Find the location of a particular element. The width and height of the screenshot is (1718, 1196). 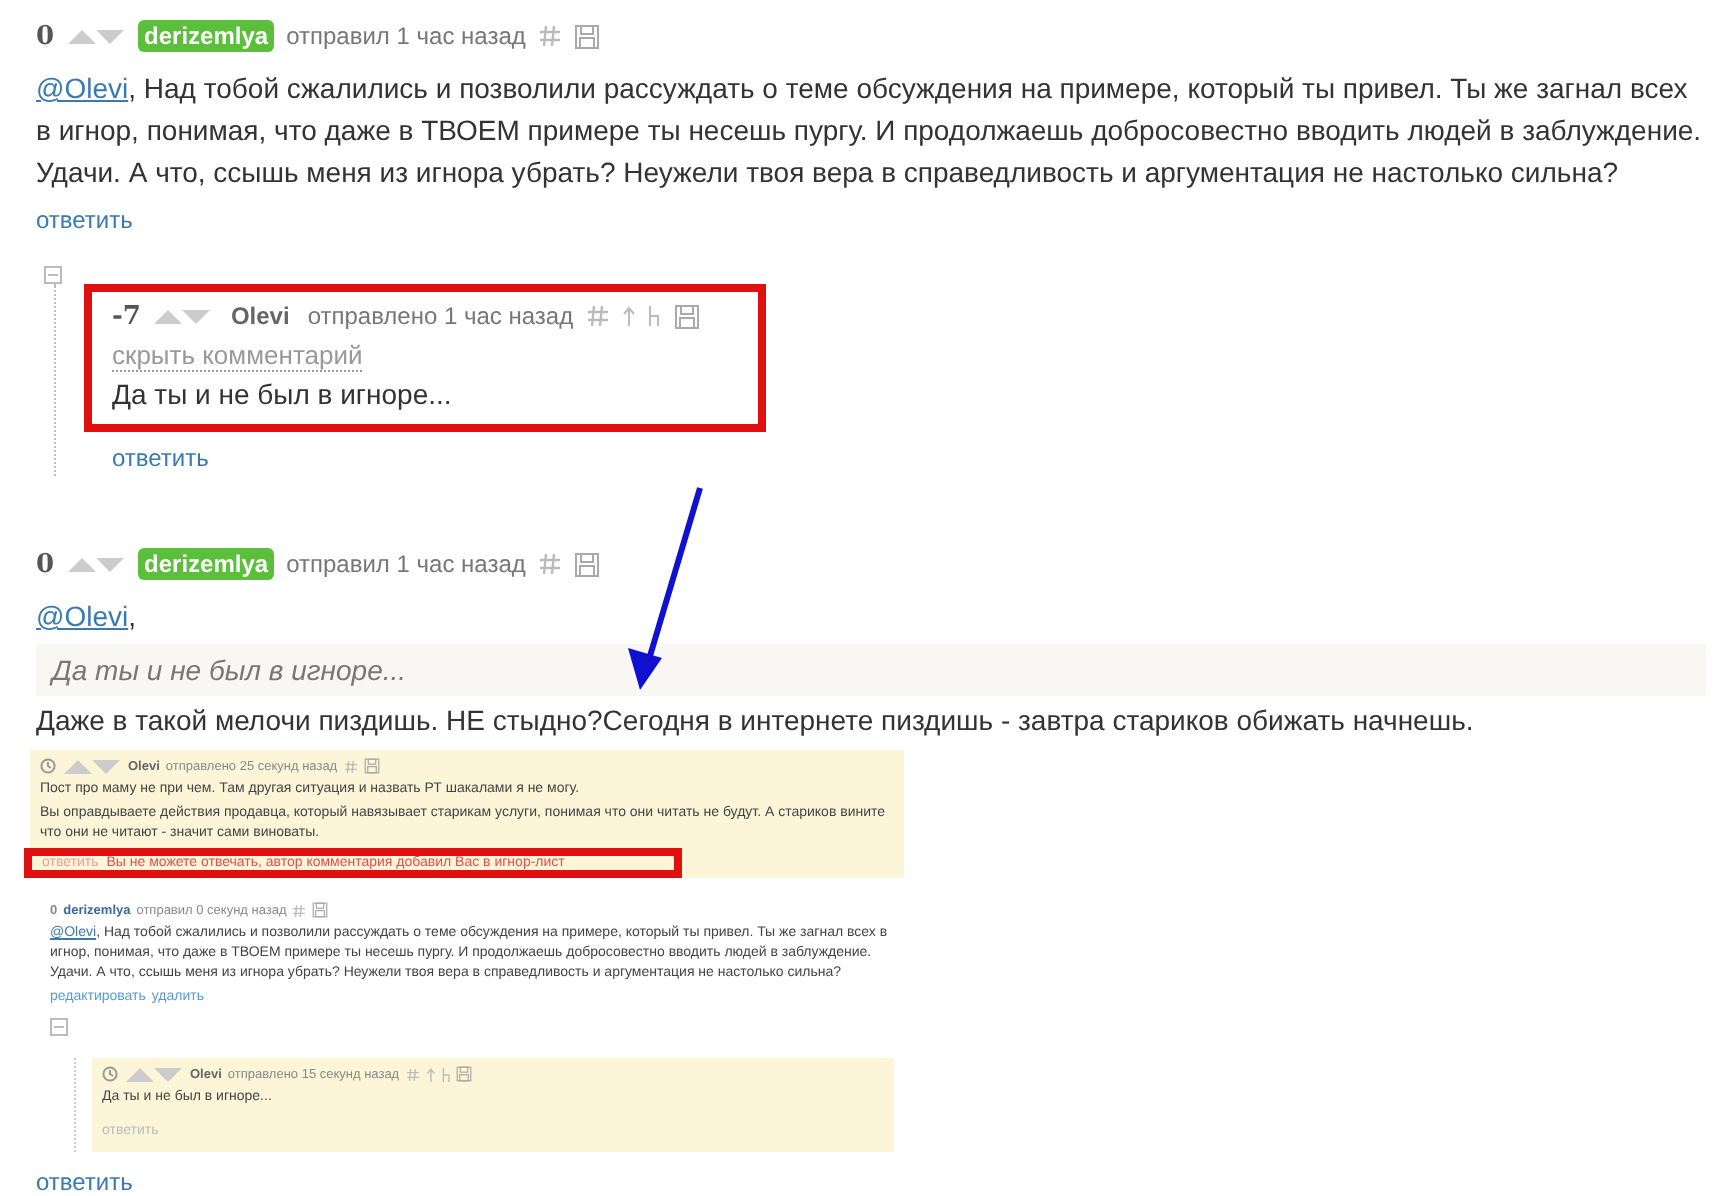

comment-score: -7 is located at coordinates (126, 316).